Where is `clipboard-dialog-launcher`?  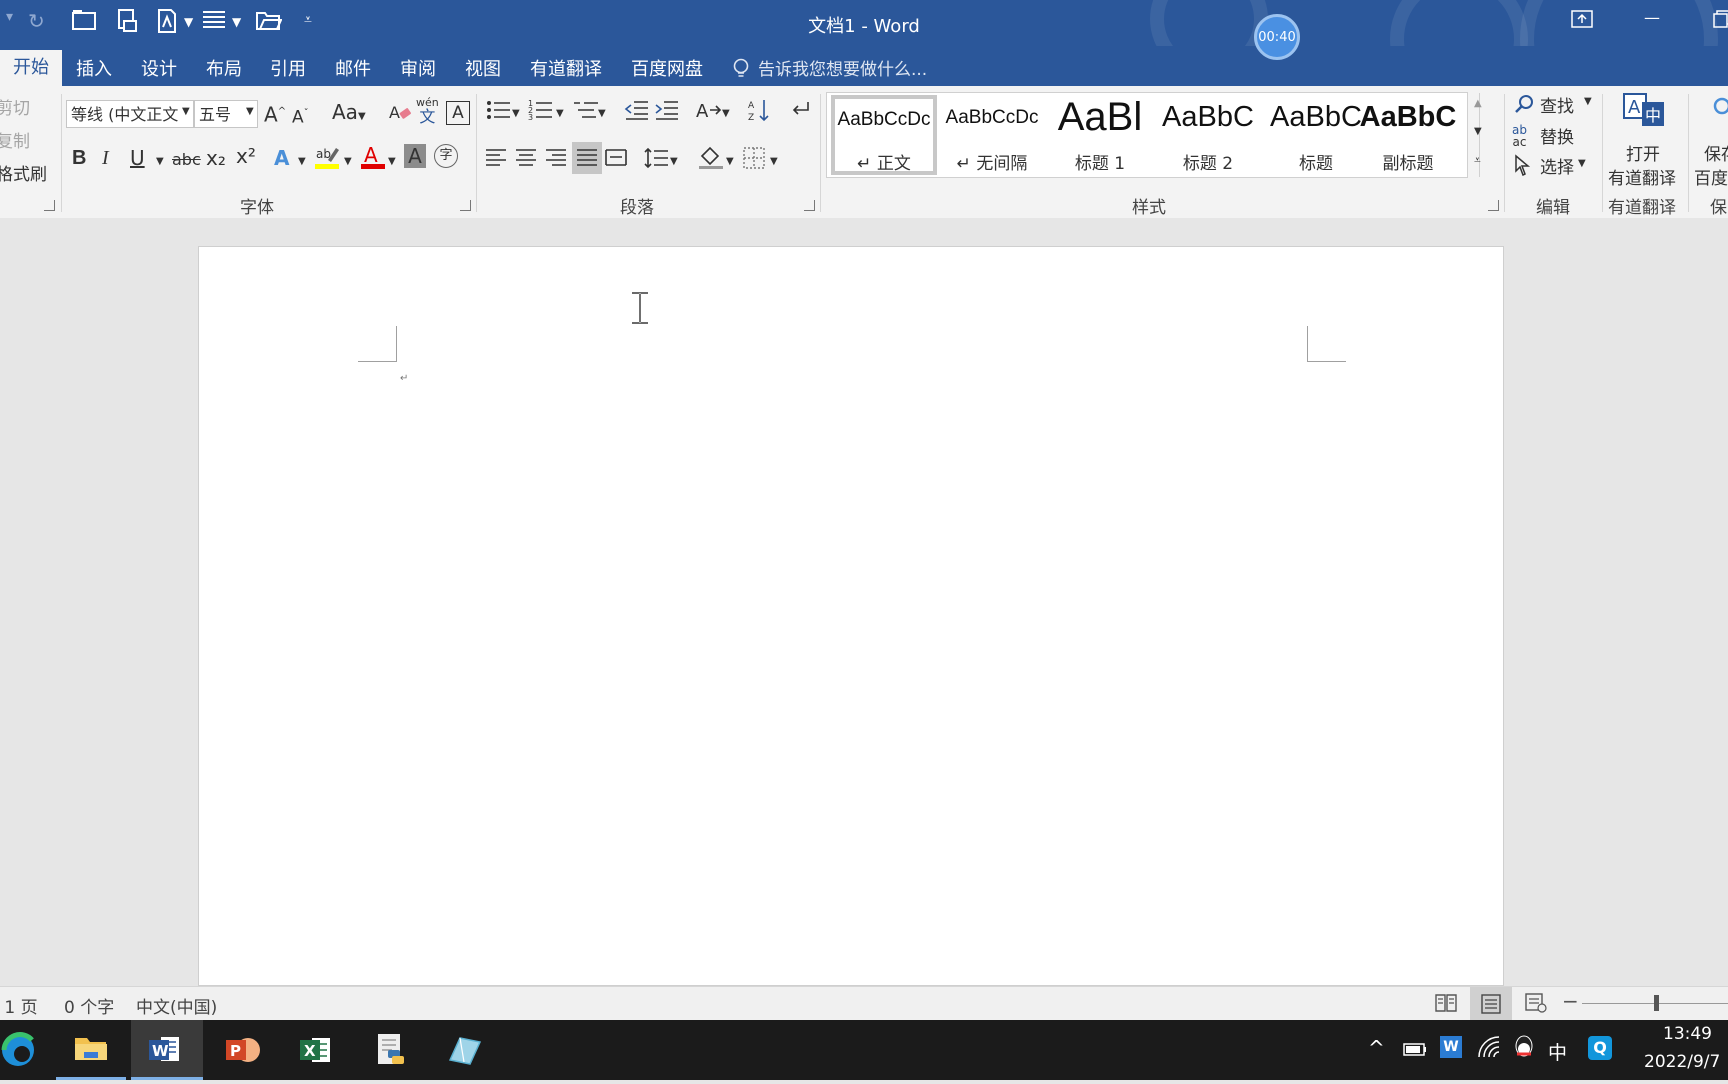
clipboard-dialog-launcher is located at coordinates (49, 205).